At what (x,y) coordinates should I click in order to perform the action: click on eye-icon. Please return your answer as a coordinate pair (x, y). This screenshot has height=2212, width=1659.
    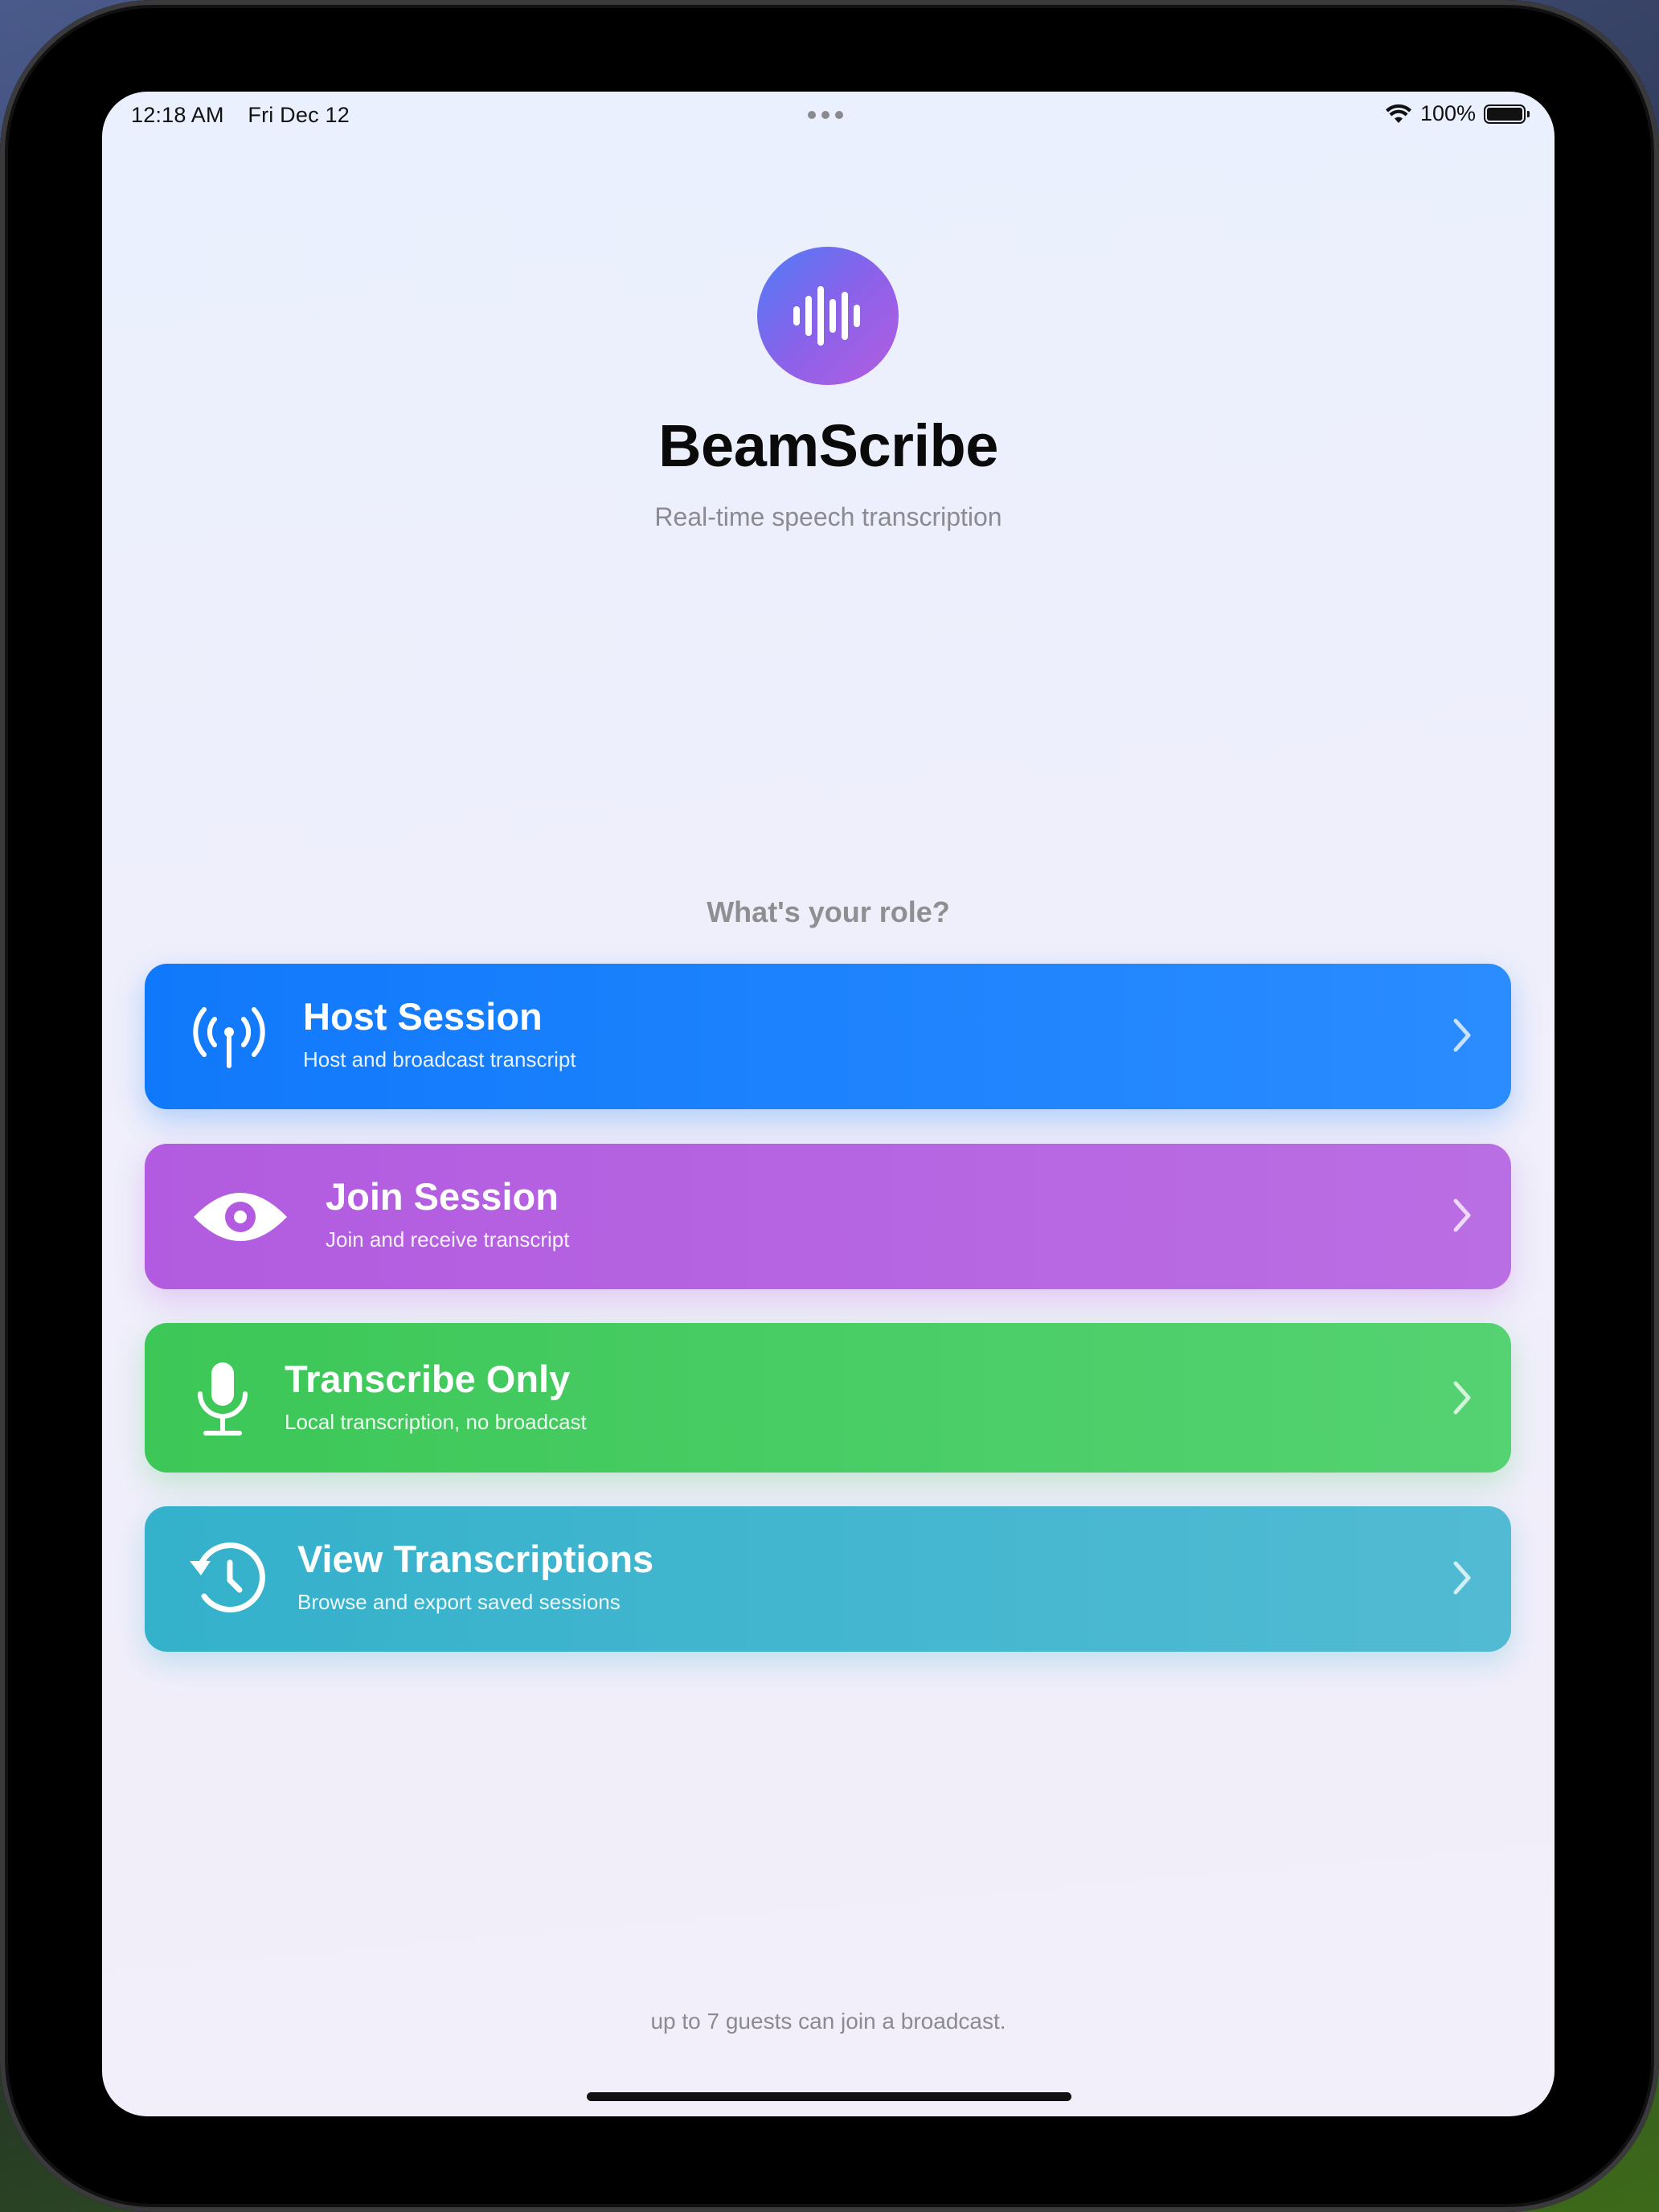
    Looking at the image, I should click on (240, 1216).